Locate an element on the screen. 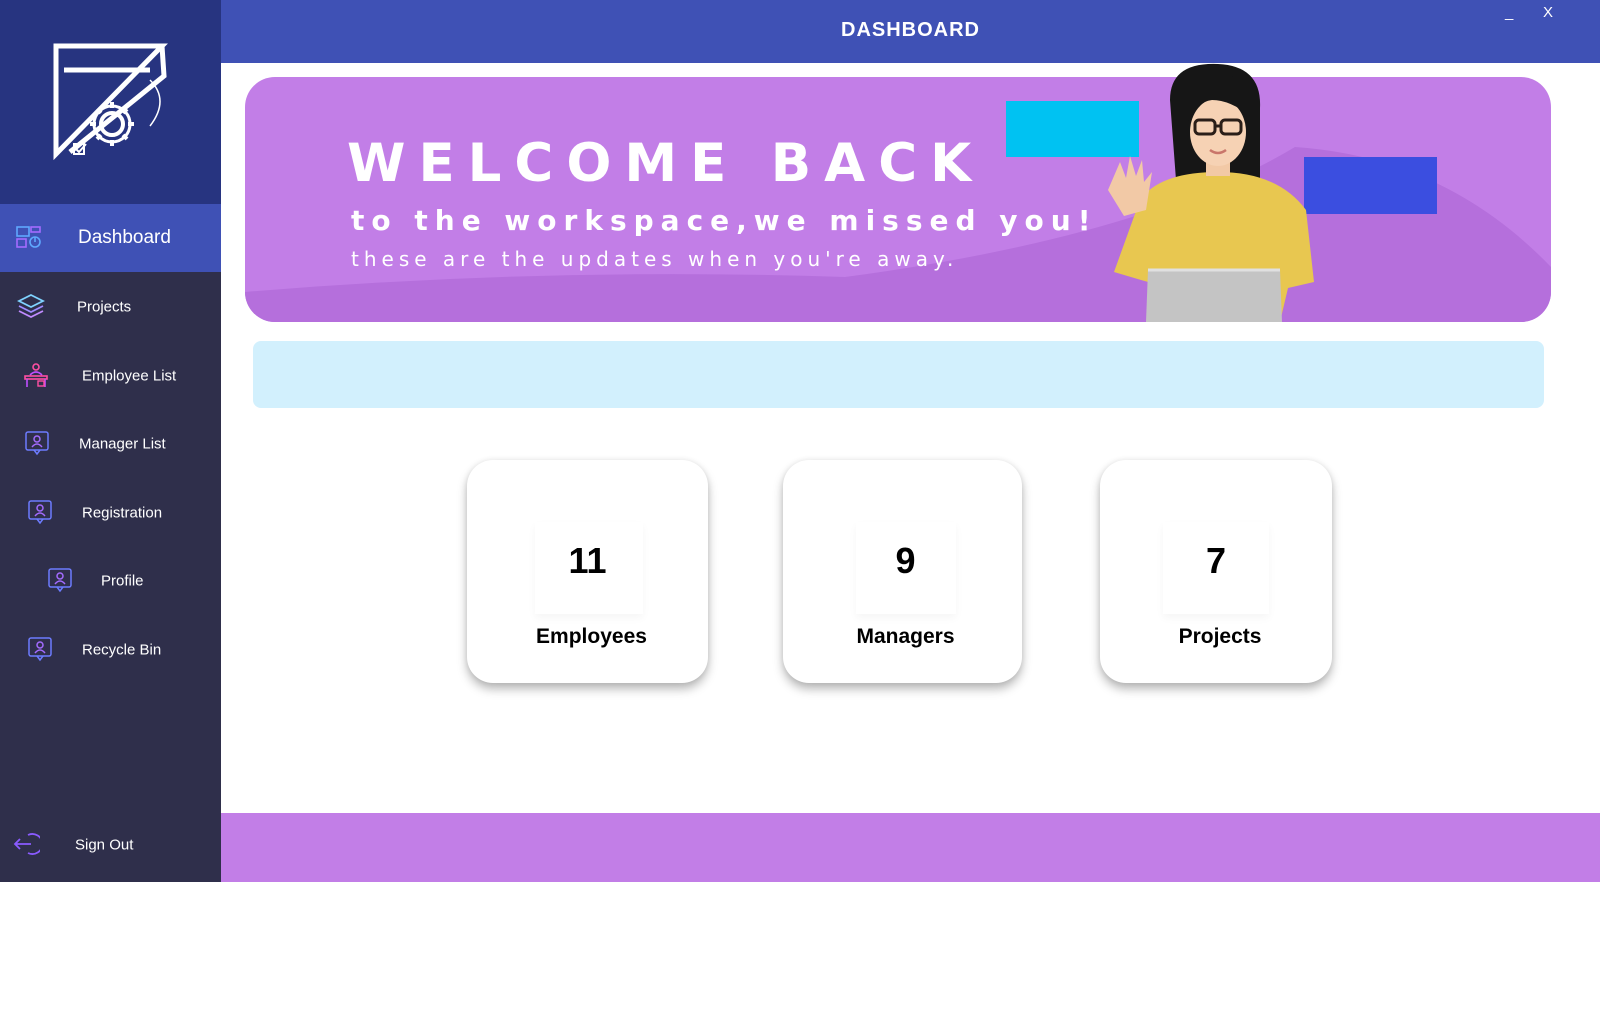  sidebar-item-registration: Registration is located at coordinates (110, 513).